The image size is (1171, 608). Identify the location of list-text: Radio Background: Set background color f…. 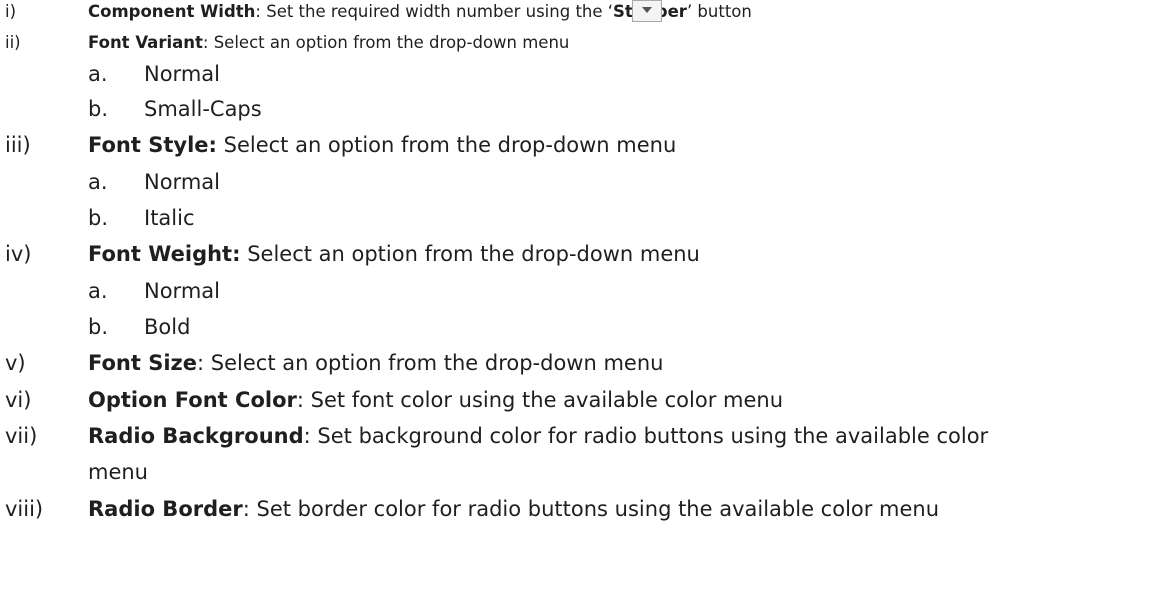
(538, 436).